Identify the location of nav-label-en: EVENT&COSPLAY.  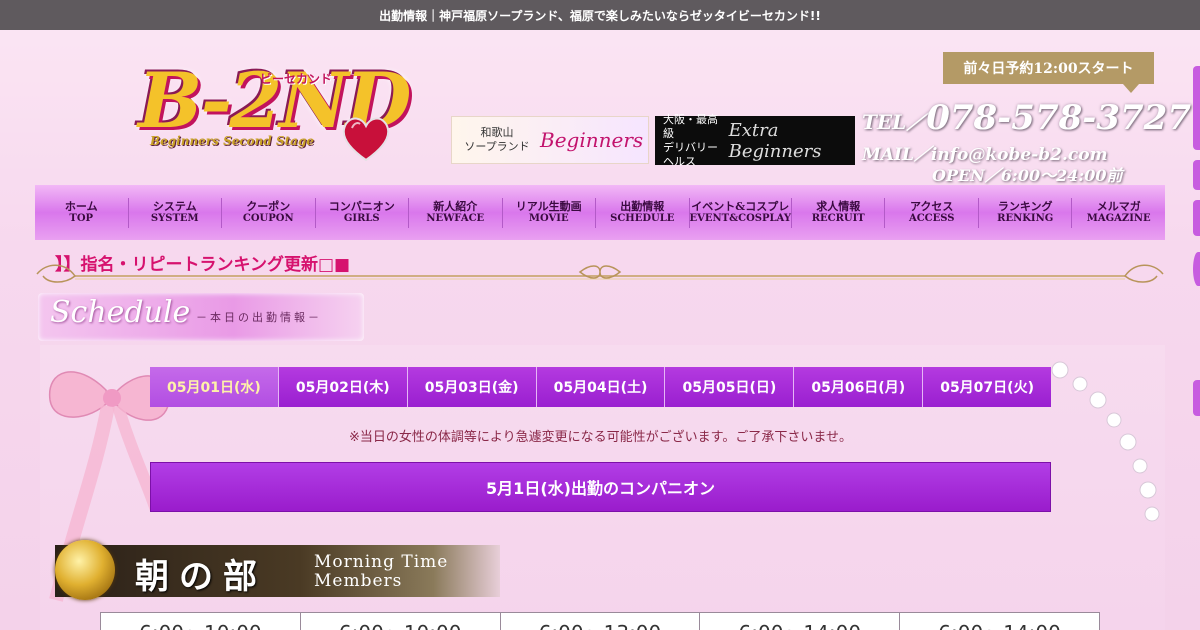
(740, 218).